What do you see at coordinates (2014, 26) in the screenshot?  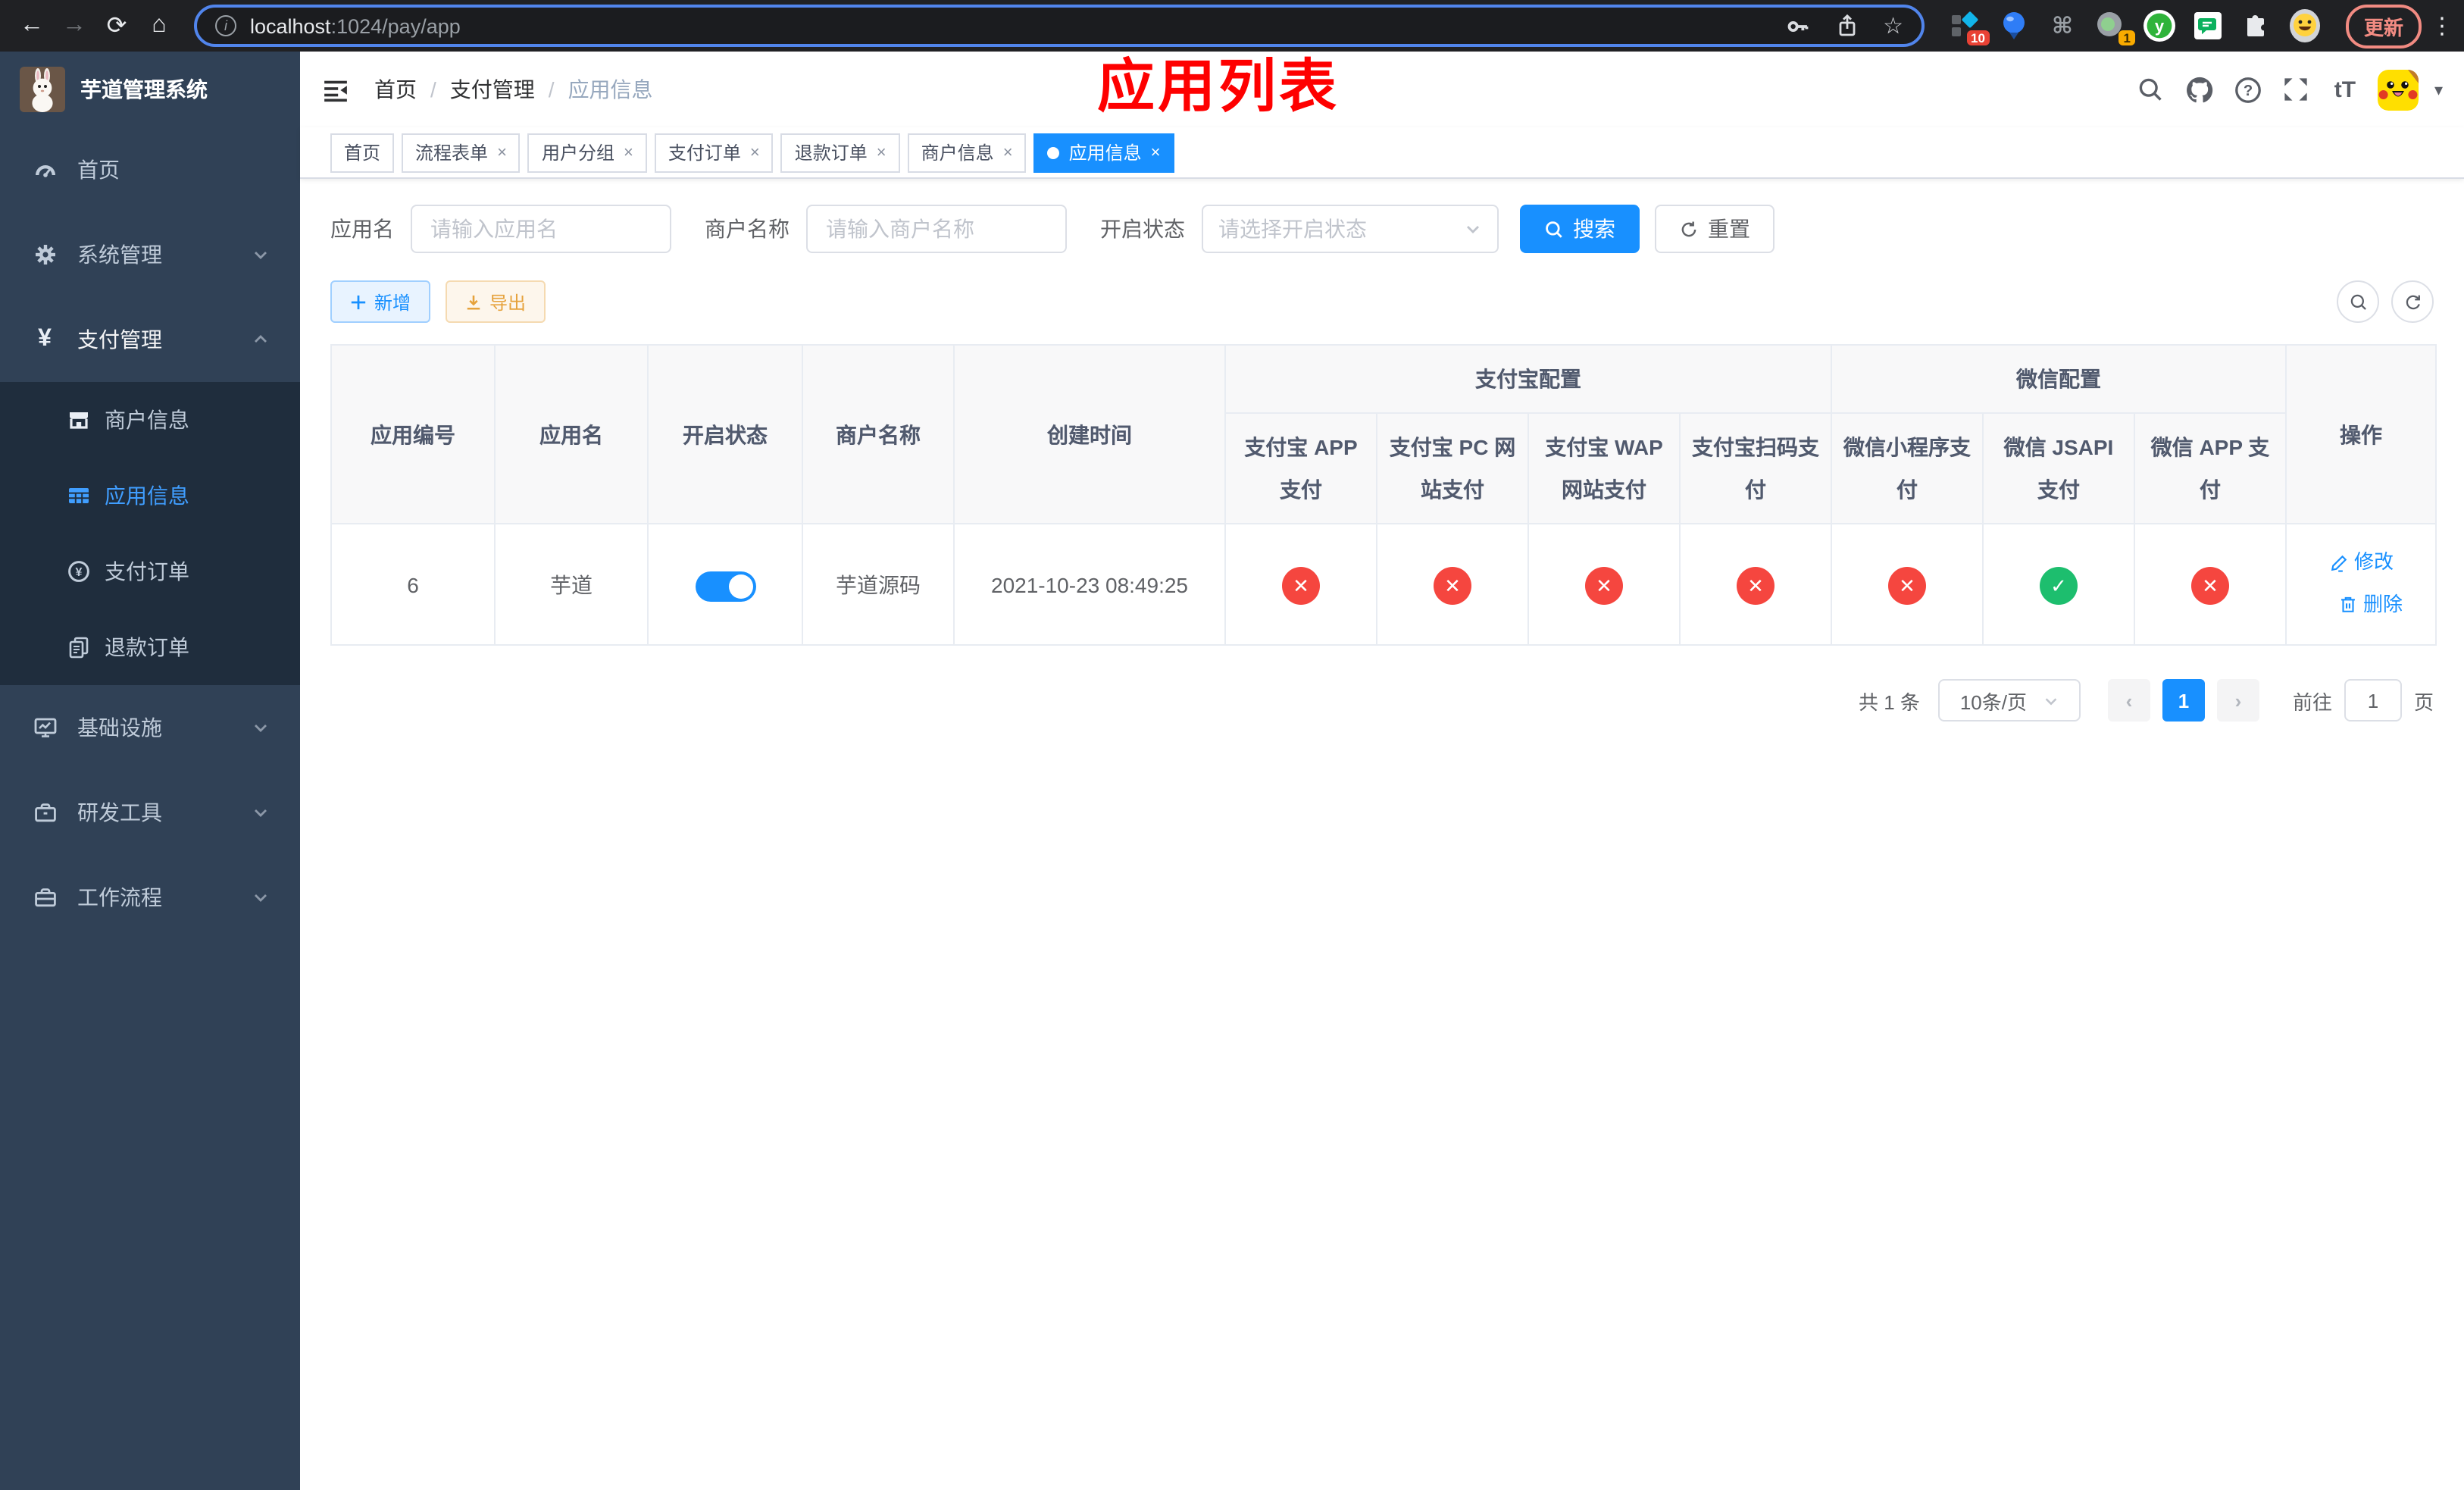 I see `extension-gem-icon` at bounding box center [2014, 26].